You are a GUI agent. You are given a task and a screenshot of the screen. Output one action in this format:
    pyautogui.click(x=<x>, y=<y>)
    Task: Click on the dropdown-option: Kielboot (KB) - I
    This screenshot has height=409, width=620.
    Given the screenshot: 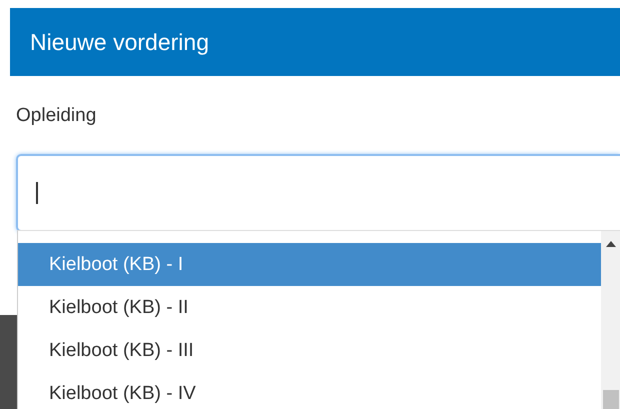 What is the action you would take?
    pyautogui.click(x=309, y=264)
    